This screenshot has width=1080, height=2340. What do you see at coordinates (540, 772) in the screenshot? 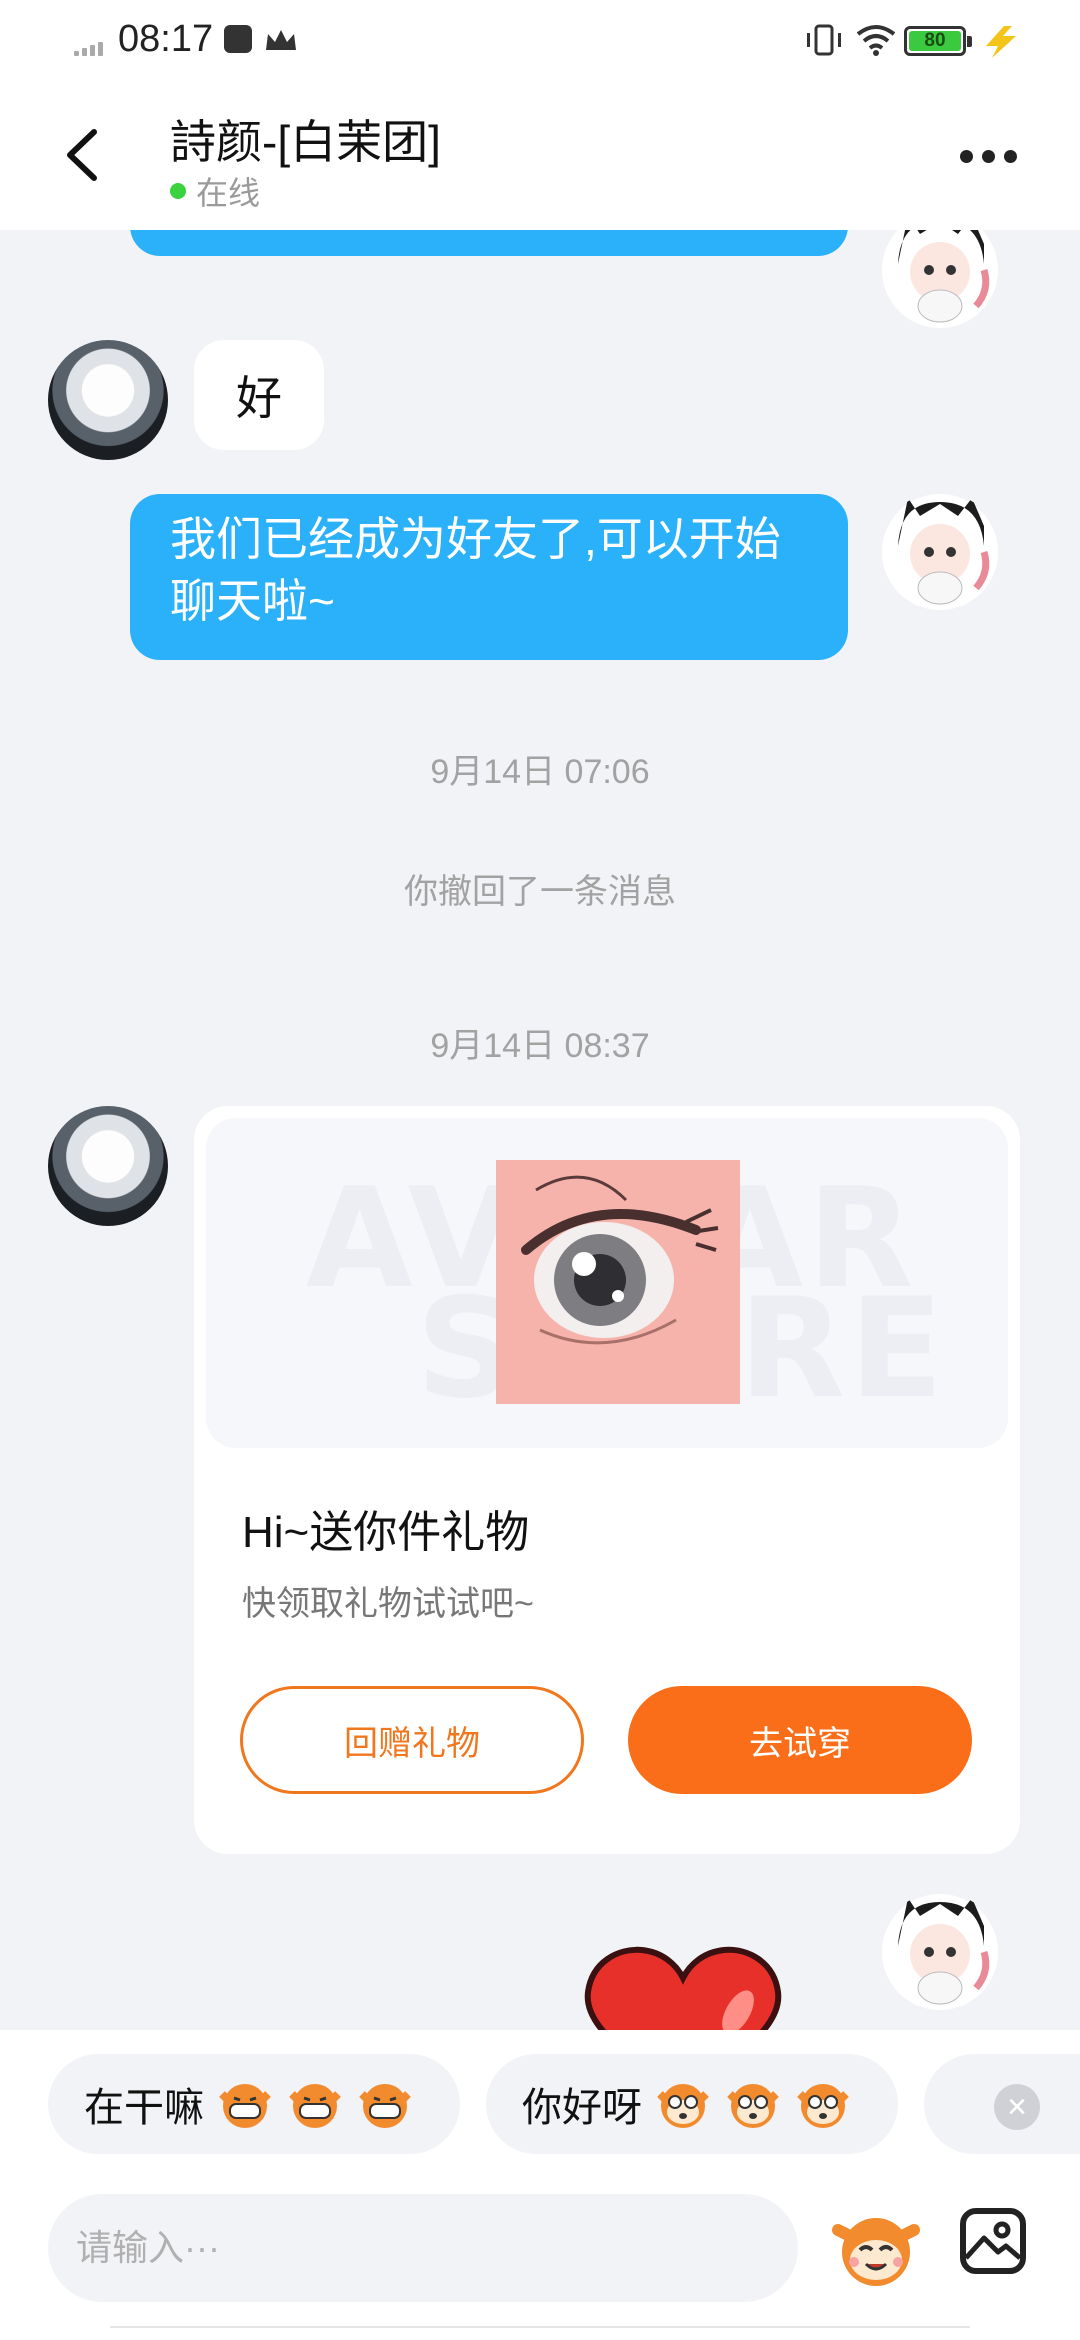
I see `timestamp: 9月14日 07:06` at bounding box center [540, 772].